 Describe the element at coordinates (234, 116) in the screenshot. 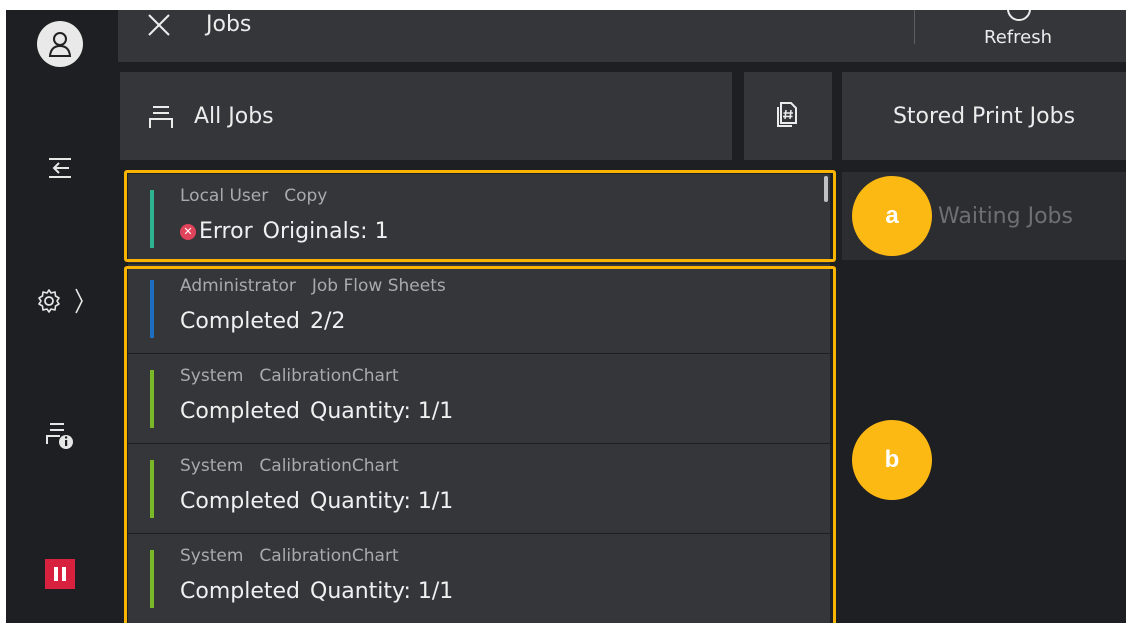

I see `all-jobs-label: All Jobs` at that location.